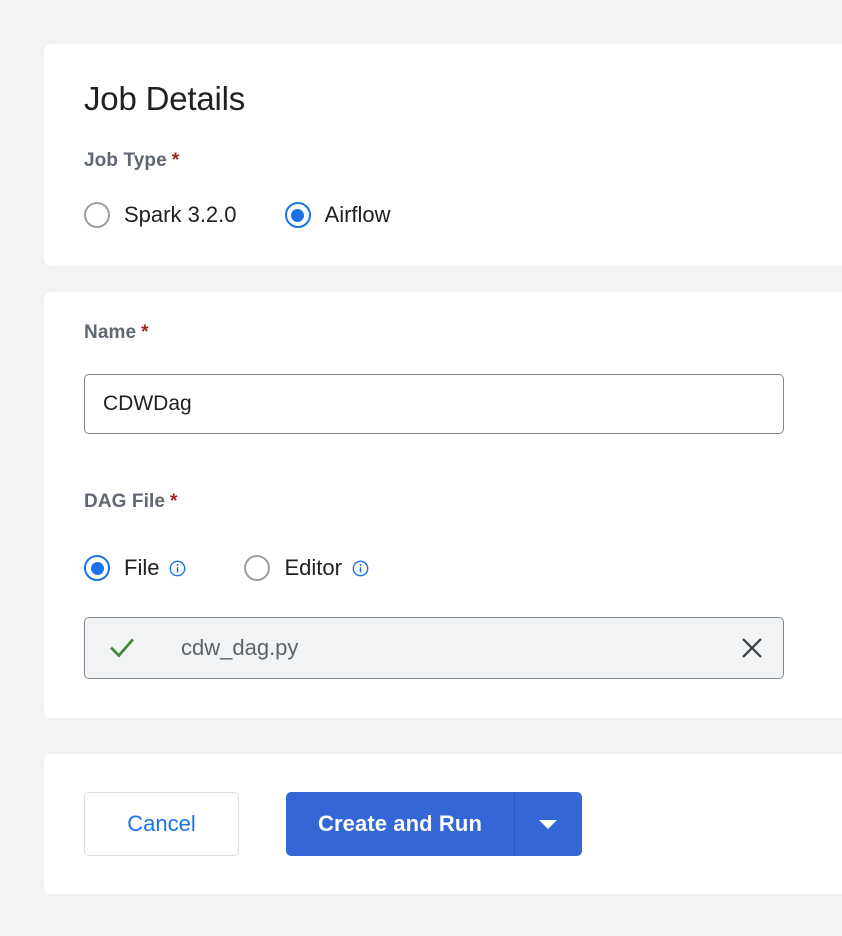 This screenshot has width=842, height=936. What do you see at coordinates (97, 568) in the screenshot?
I see `radio-file-indicator` at bounding box center [97, 568].